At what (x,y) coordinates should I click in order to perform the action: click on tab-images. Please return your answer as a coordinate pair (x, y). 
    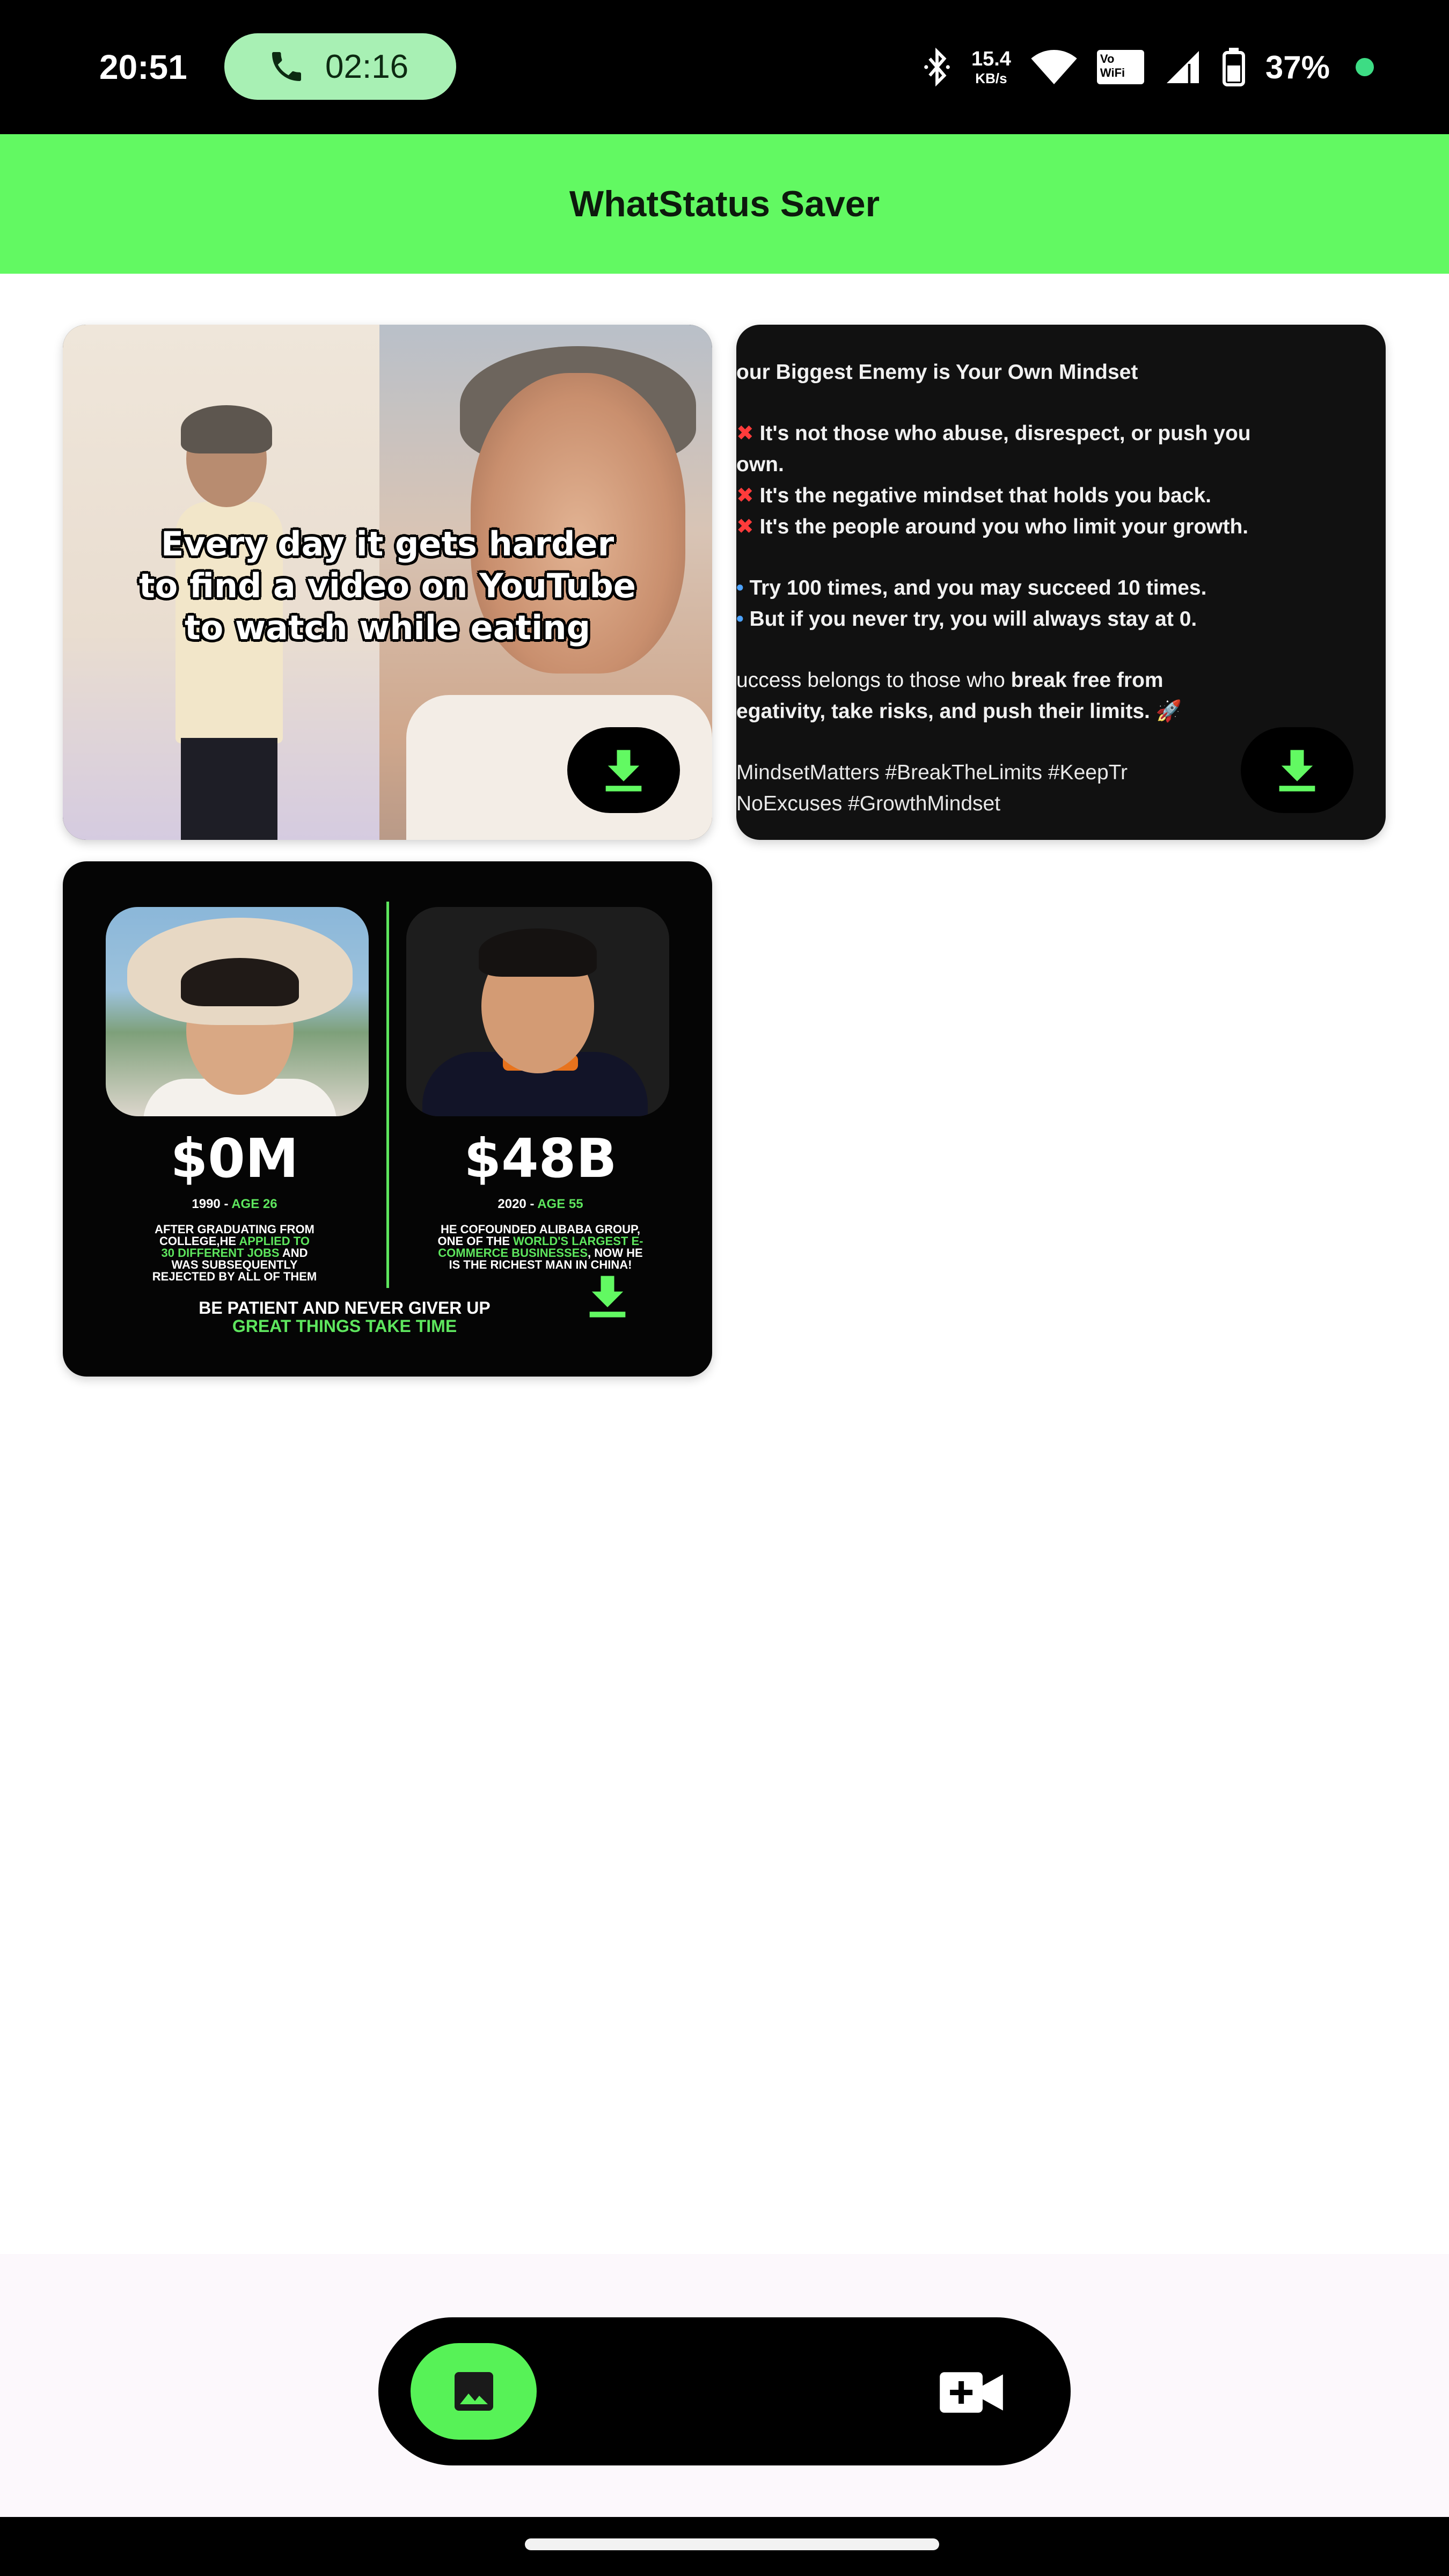
    Looking at the image, I should click on (474, 2391).